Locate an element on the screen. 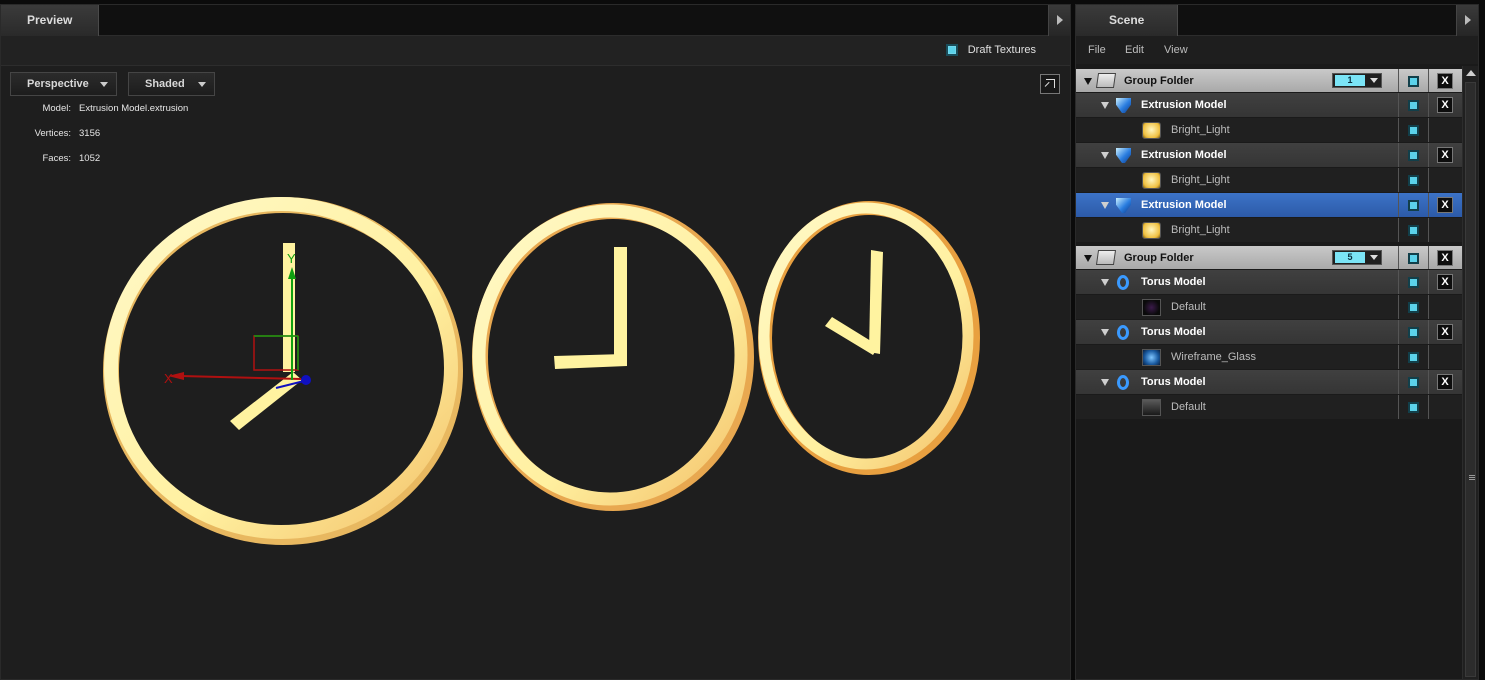 Image resolution: width=1485 pixels, height=680 pixels. tab-scene: Scene is located at coordinates (1127, 20).